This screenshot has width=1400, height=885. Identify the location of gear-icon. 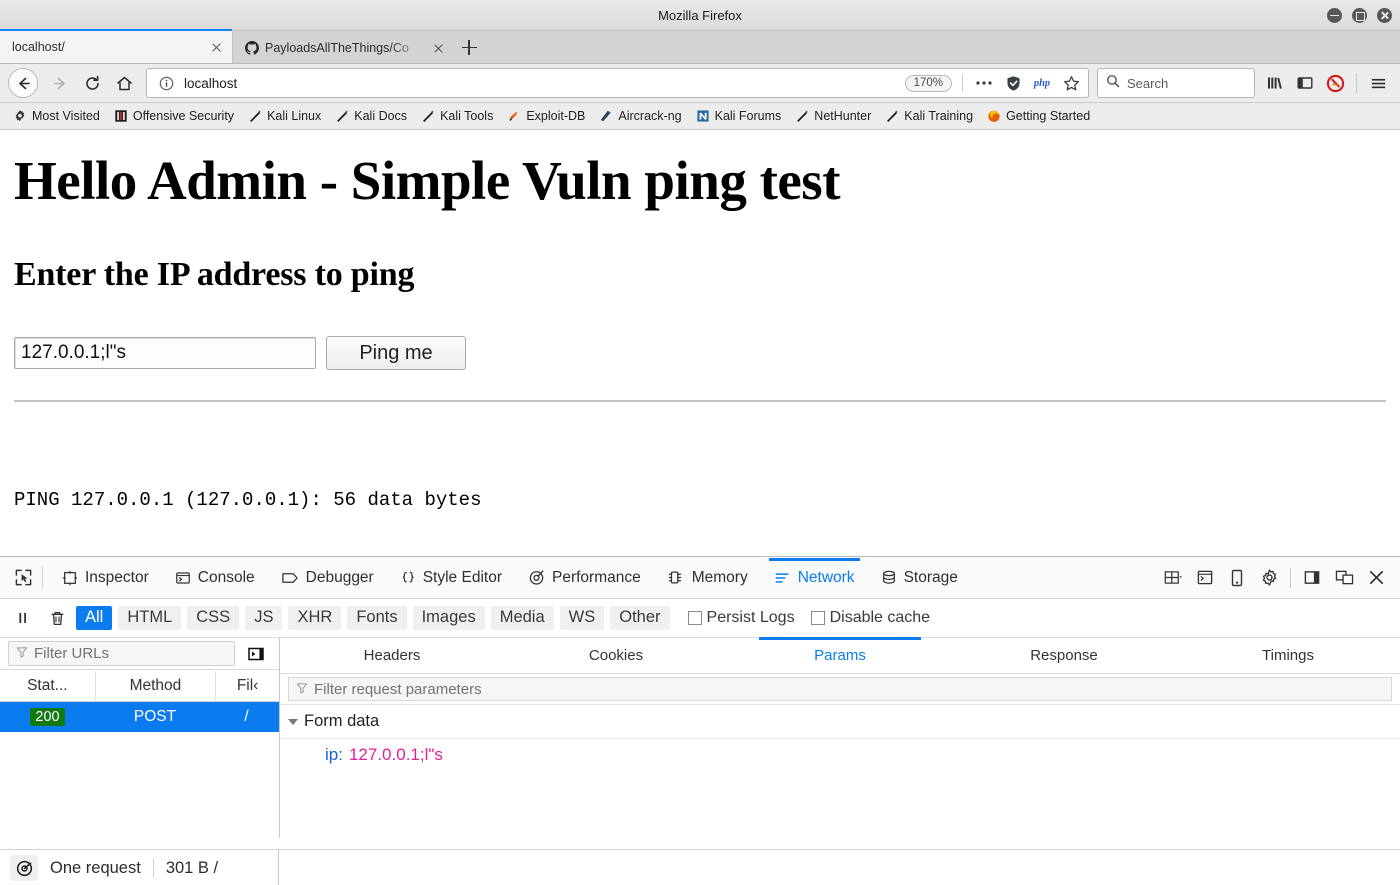
(20, 116).